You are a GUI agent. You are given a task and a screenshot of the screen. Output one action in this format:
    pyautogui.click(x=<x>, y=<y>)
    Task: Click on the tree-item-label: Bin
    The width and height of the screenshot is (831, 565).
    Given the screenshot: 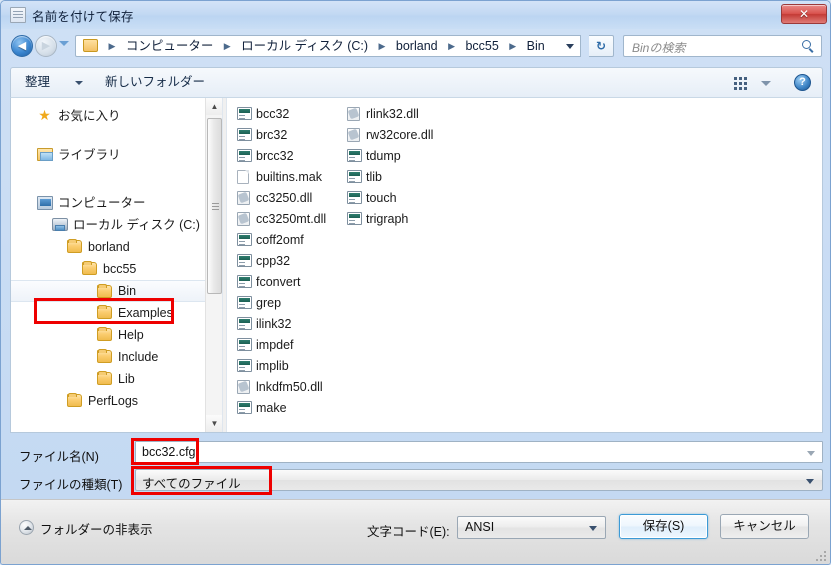 What is the action you would take?
    pyautogui.click(x=127, y=291)
    